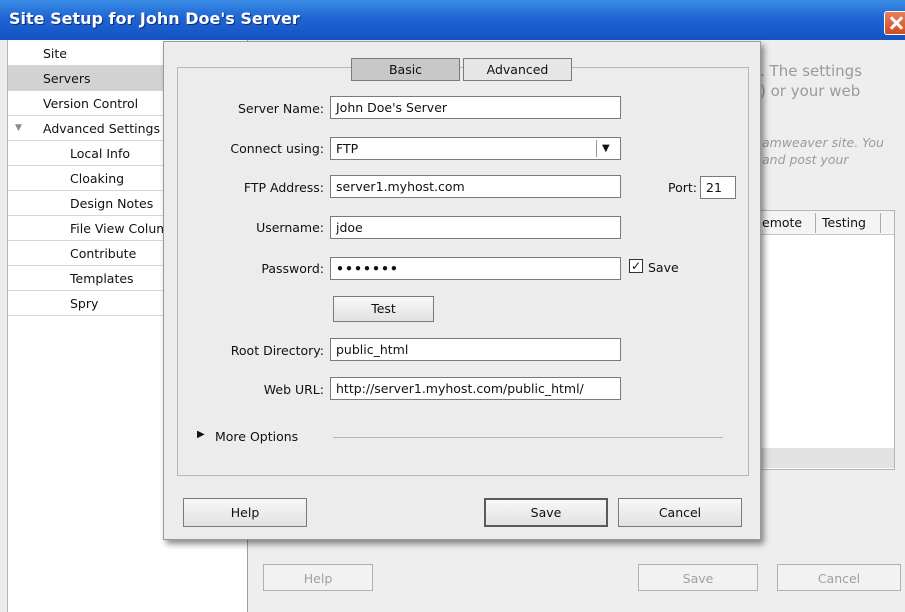 This screenshot has width=905, height=612. What do you see at coordinates (844, 222) in the screenshot?
I see `column-header-testing: Testing` at bounding box center [844, 222].